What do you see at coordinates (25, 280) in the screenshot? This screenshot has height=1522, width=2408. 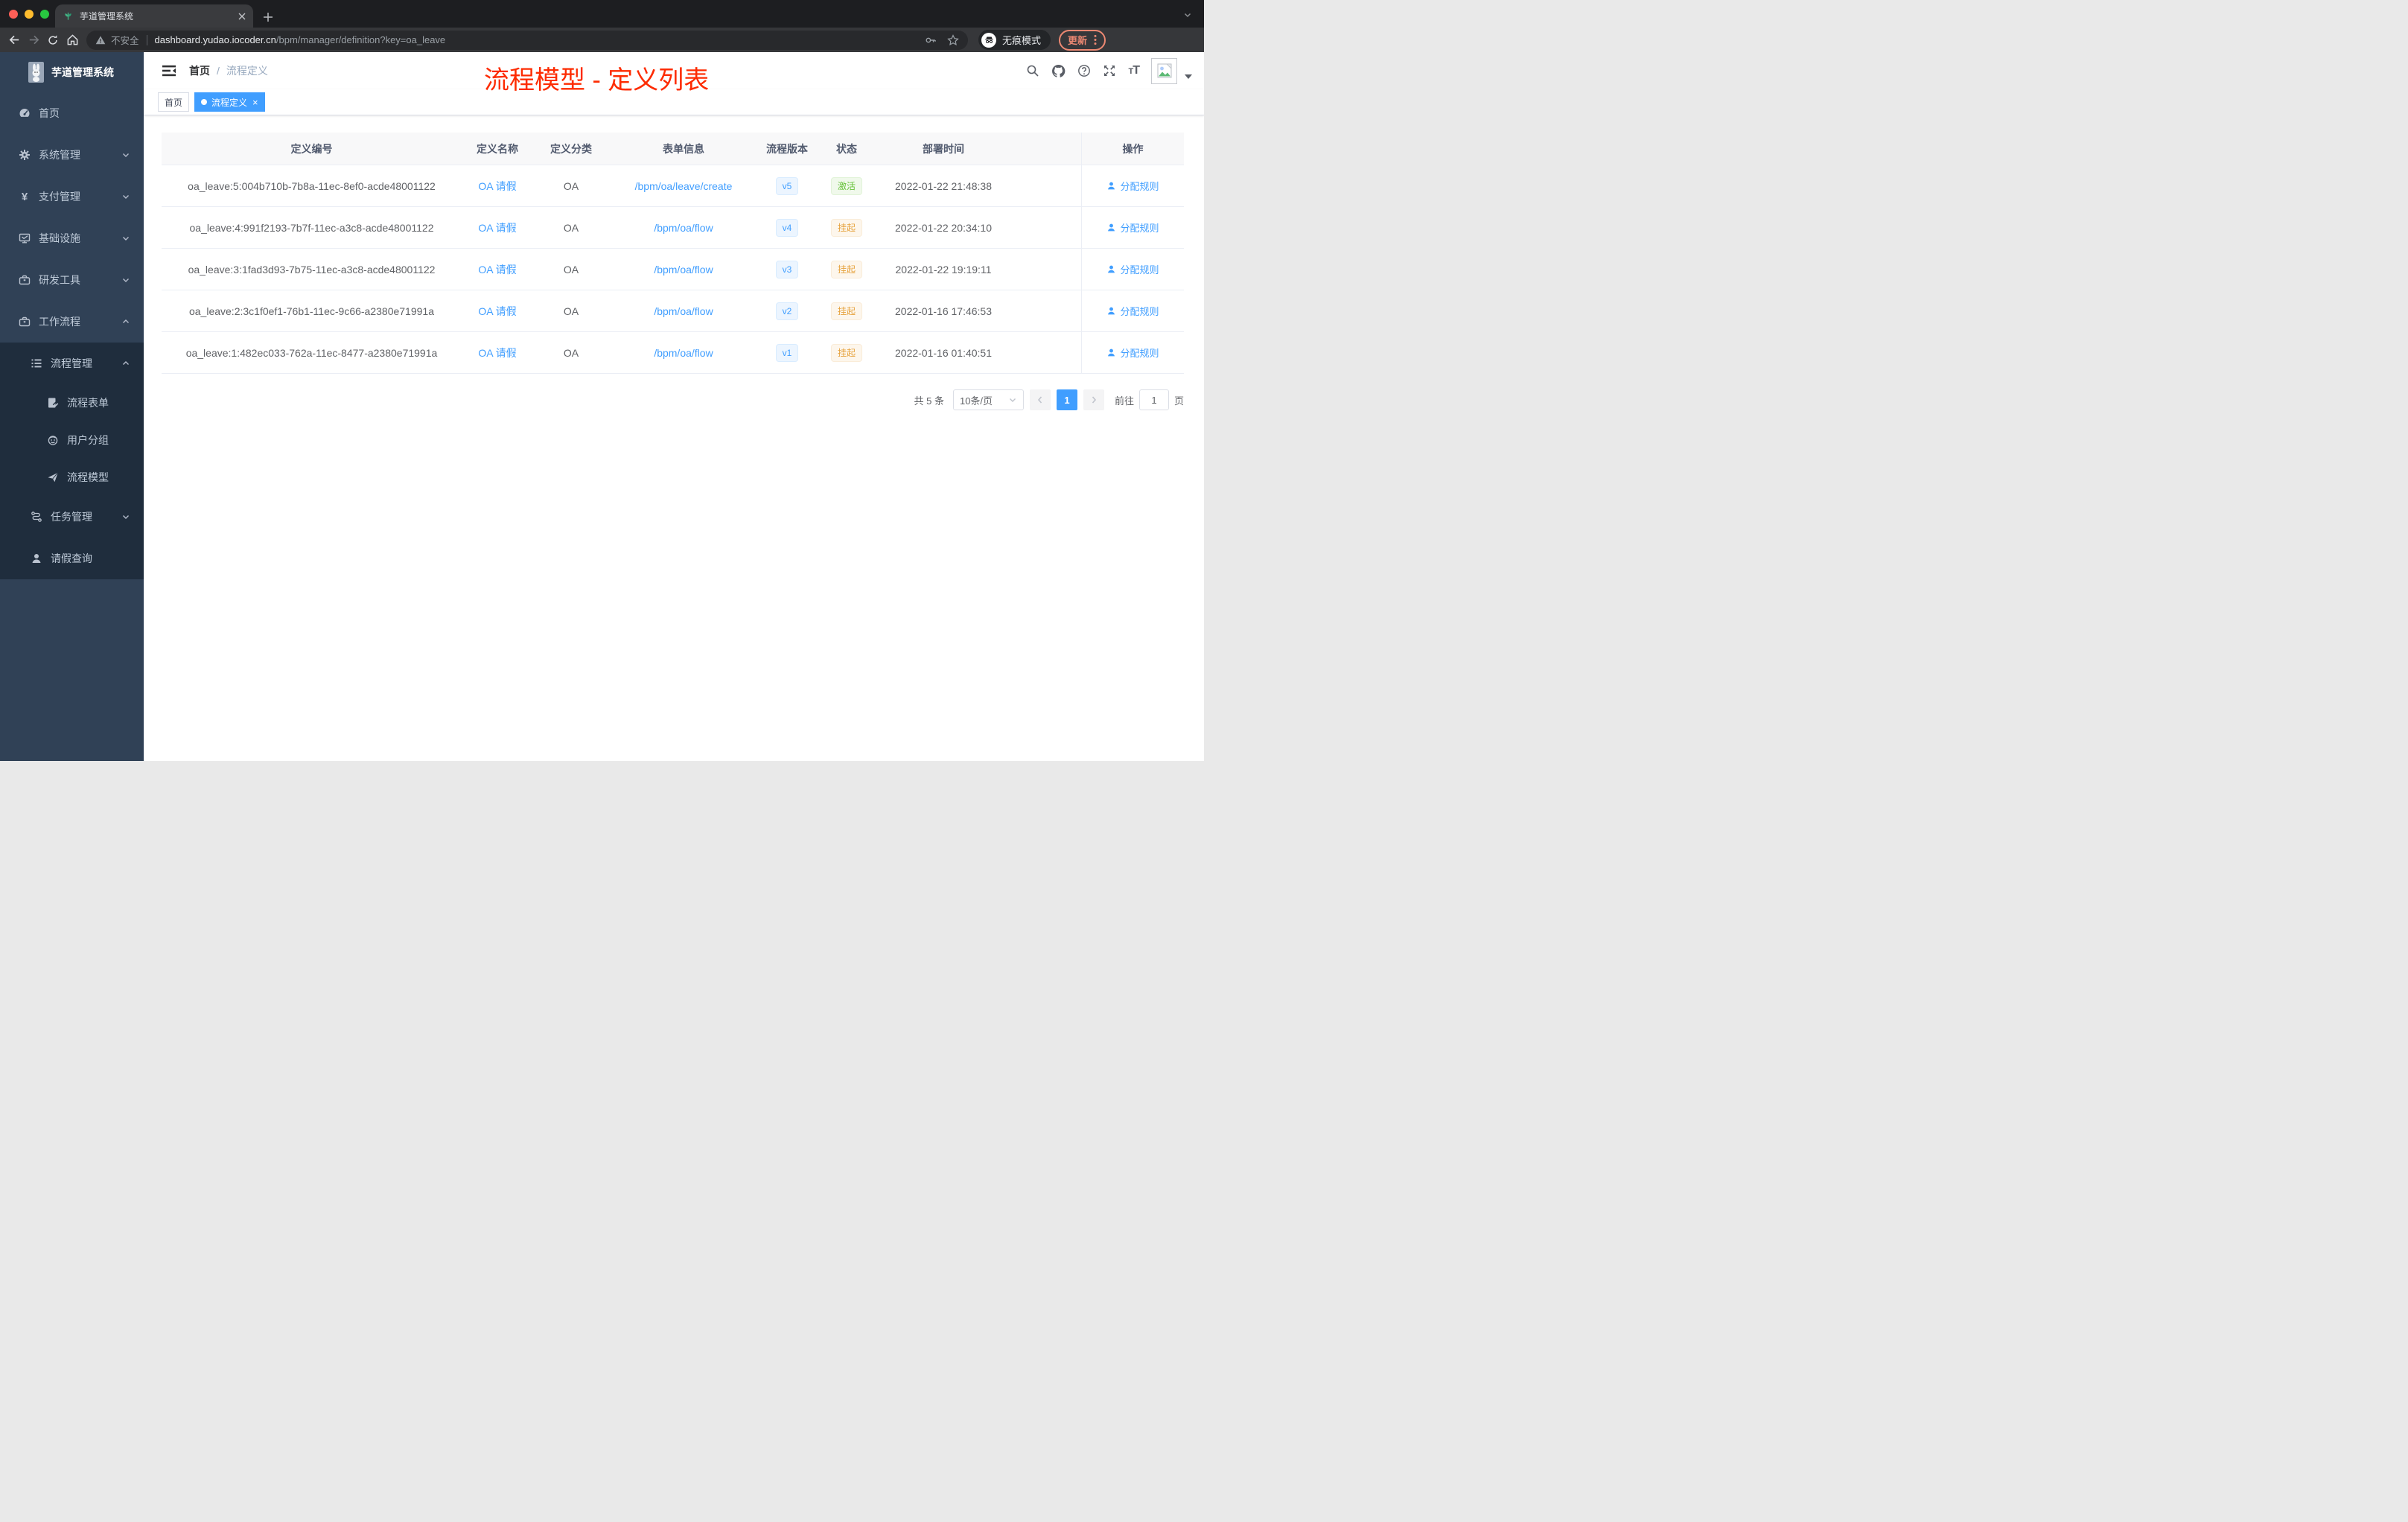 I see `toolbox-icon` at bounding box center [25, 280].